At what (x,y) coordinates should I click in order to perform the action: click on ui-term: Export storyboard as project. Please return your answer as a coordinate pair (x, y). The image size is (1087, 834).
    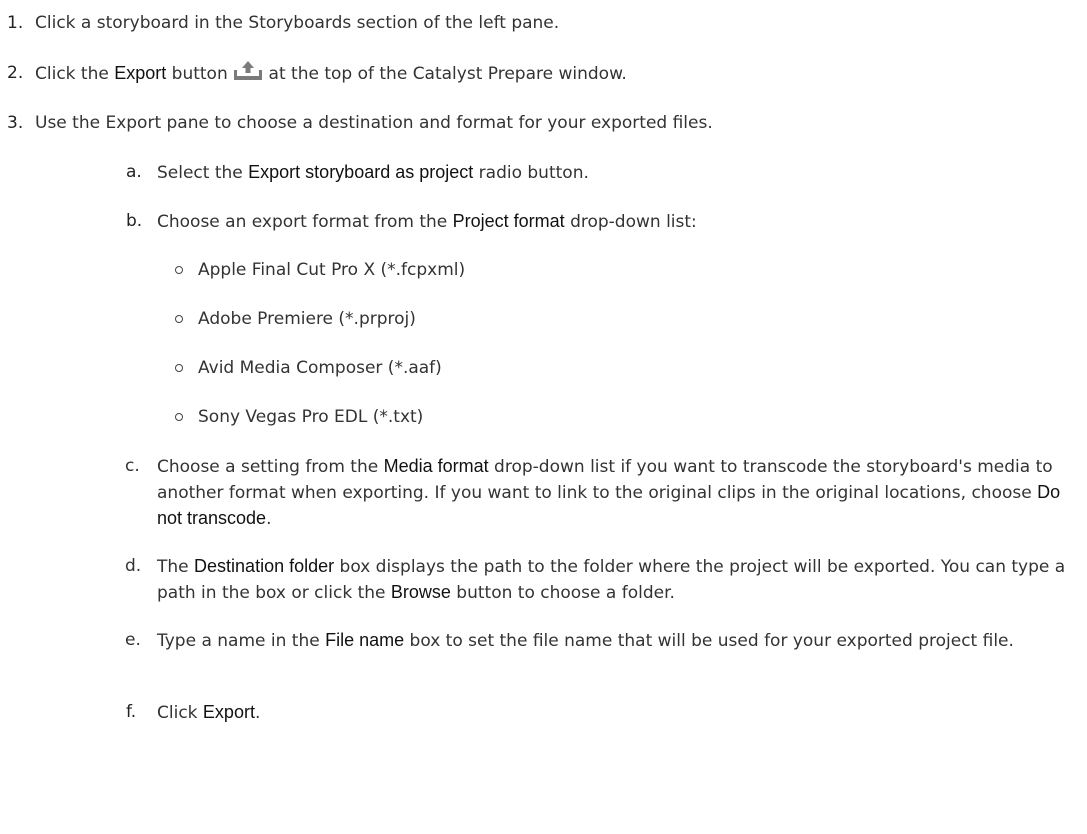
    Looking at the image, I should click on (361, 172).